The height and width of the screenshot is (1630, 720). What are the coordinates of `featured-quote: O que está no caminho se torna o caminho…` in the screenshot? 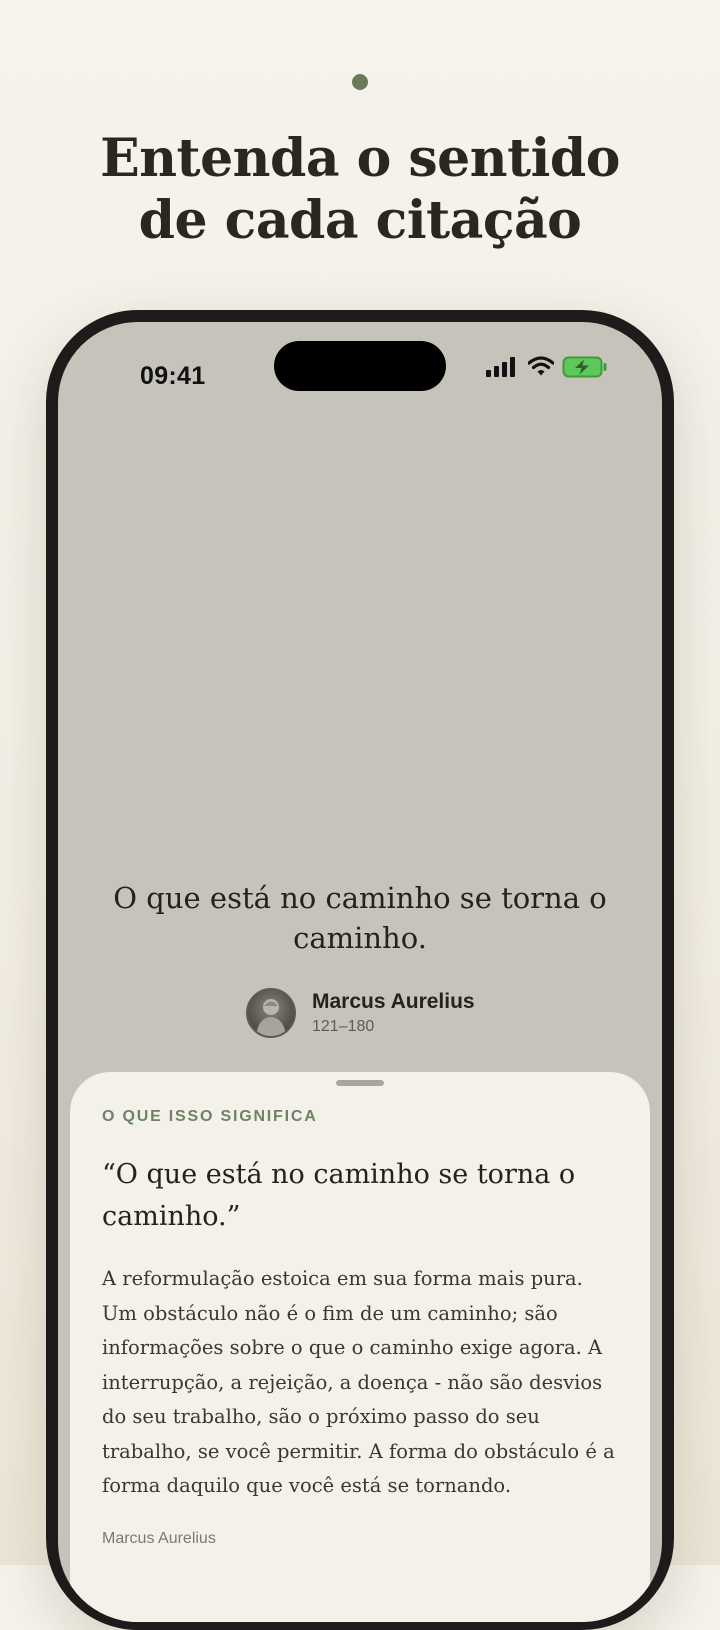 It's located at (360, 918).